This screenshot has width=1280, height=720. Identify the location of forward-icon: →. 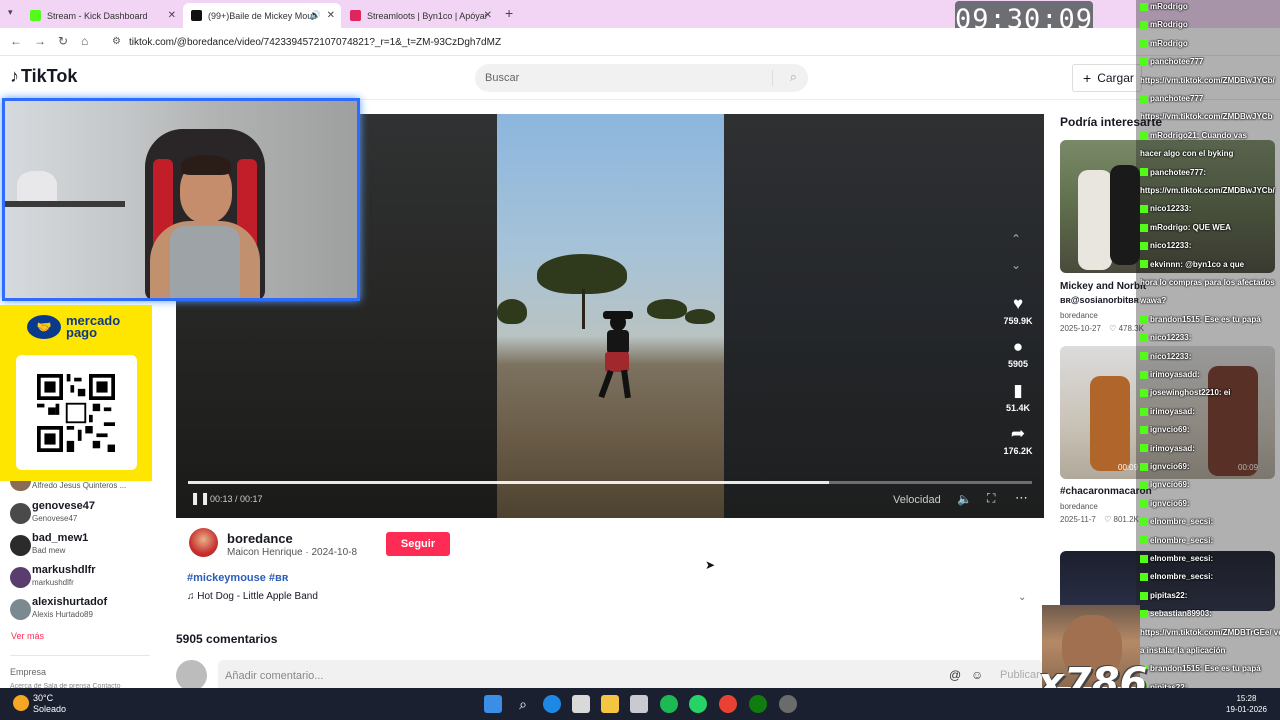
(40, 41).